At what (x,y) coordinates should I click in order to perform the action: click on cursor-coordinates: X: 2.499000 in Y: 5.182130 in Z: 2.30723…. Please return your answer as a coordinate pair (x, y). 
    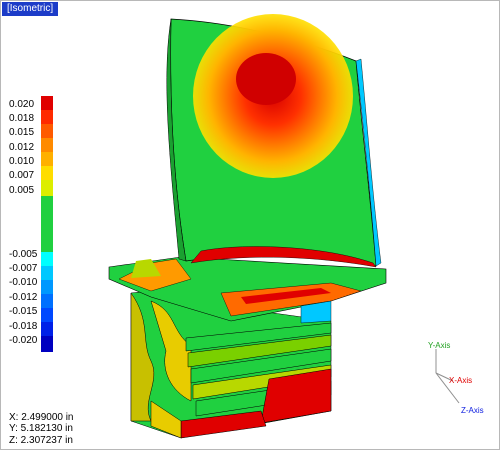
    Looking at the image, I should click on (41, 429).